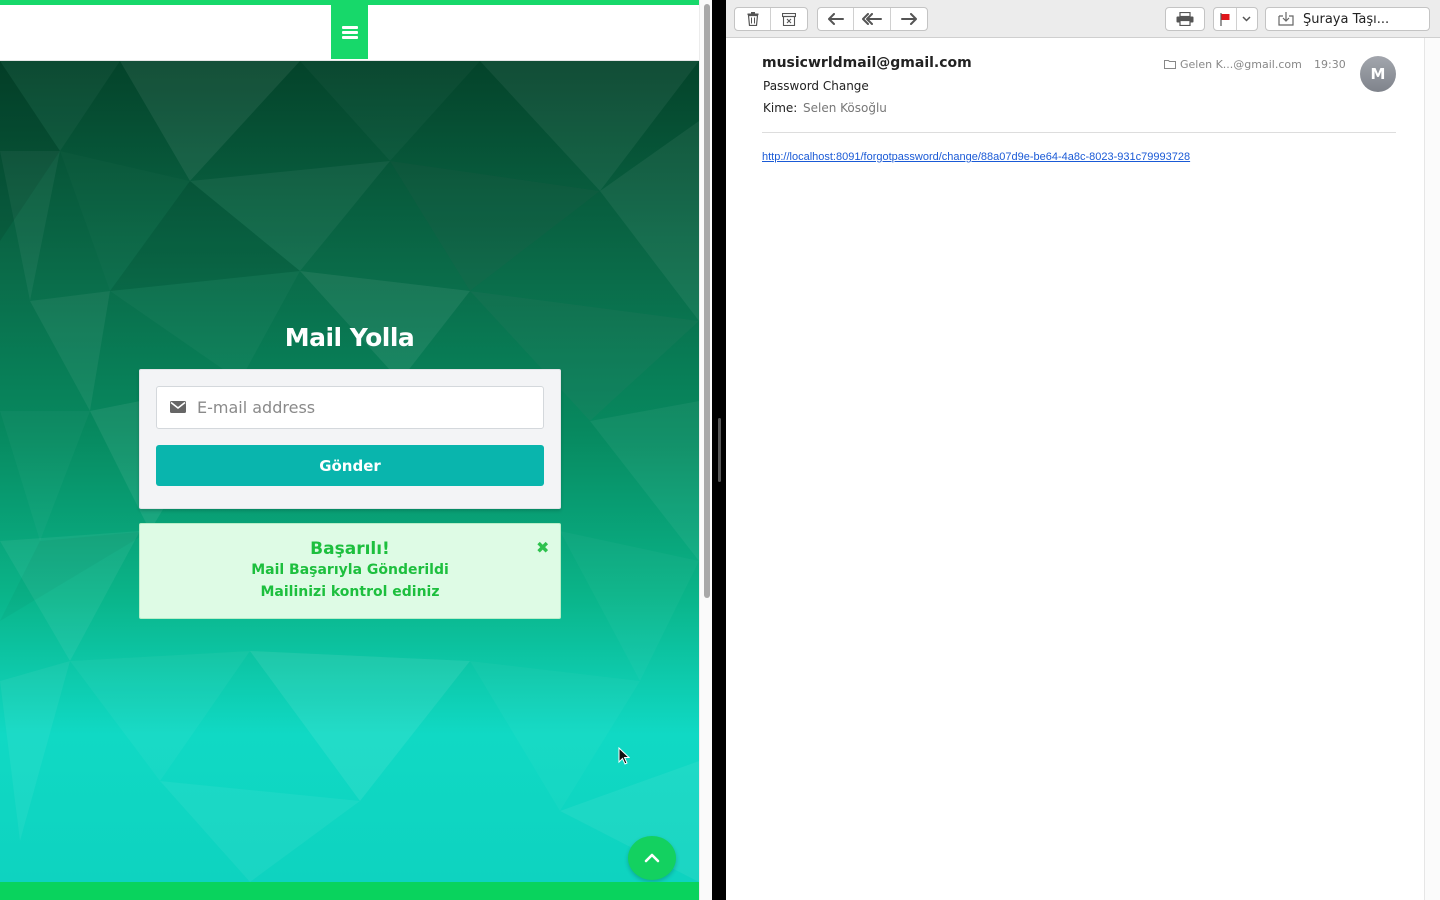 Image resolution: width=1440 pixels, height=900 pixels. What do you see at coordinates (350, 592) in the screenshot?
I see `alert-hint: Mailinizi kontrol ediniz` at bounding box center [350, 592].